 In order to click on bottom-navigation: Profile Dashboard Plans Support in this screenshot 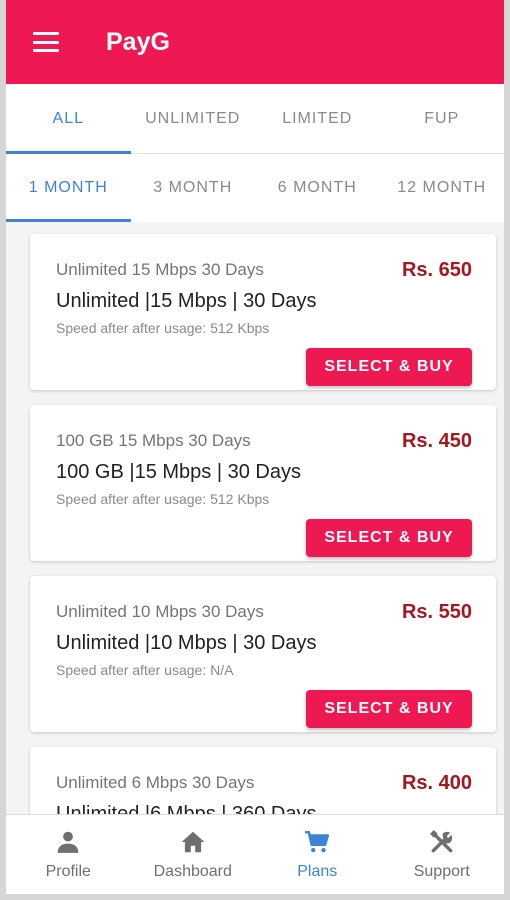, I will do `click(255, 854)`.